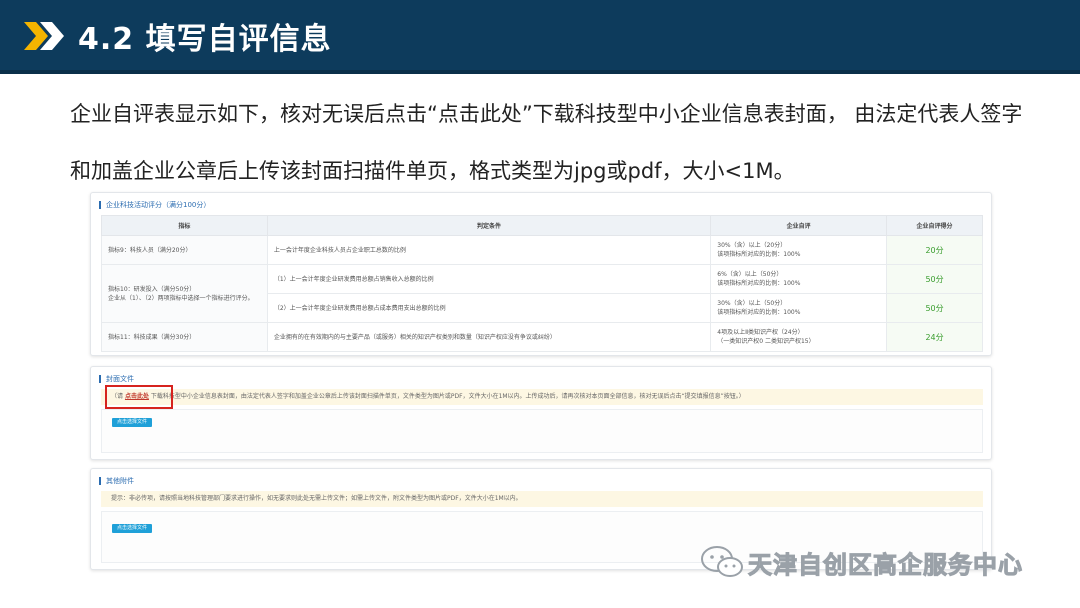 This screenshot has width=1080, height=608. I want to click on header-divider, so click(540, 72).